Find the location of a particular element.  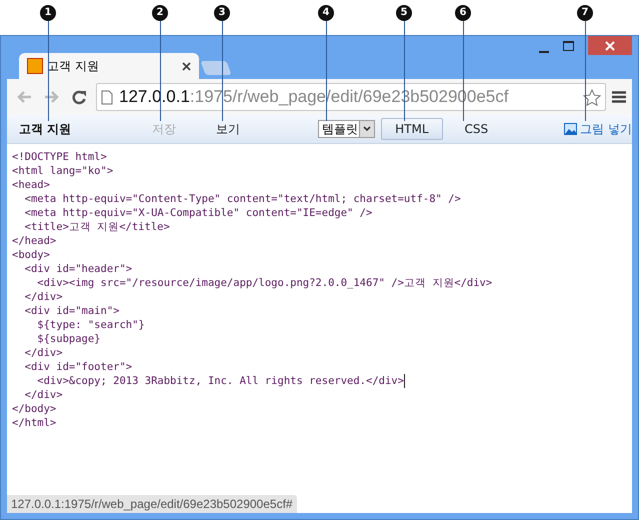

new-tab-button is located at coordinates (216, 68).